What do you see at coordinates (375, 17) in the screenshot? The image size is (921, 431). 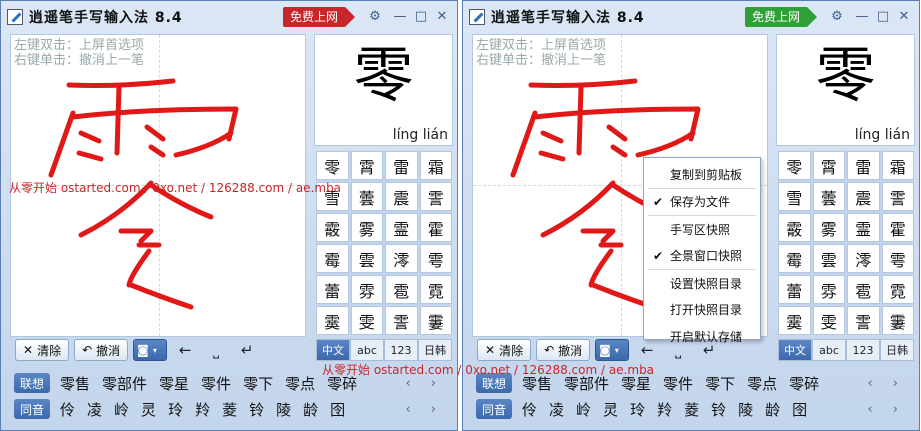 I see `gear-icon: ⚙` at bounding box center [375, 17].